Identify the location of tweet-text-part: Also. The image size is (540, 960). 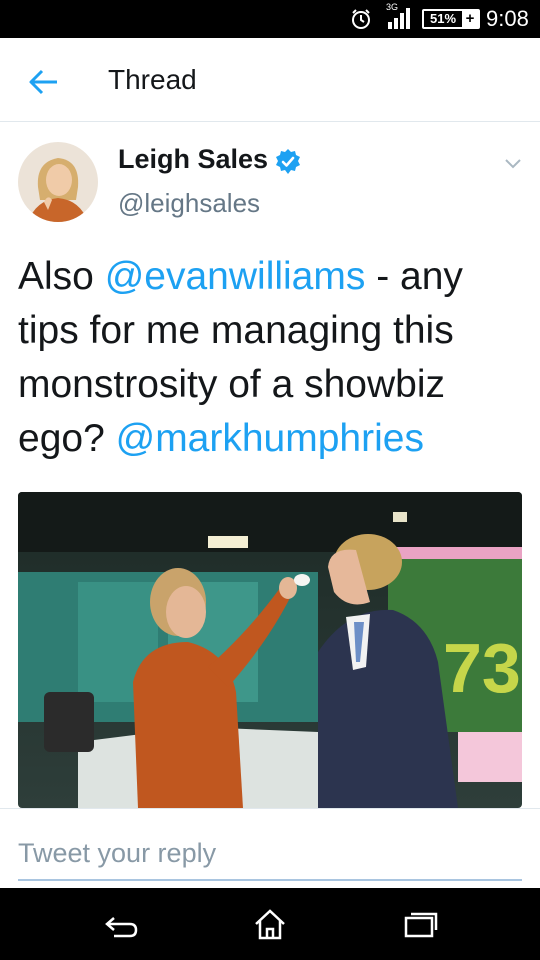
(61, 276).